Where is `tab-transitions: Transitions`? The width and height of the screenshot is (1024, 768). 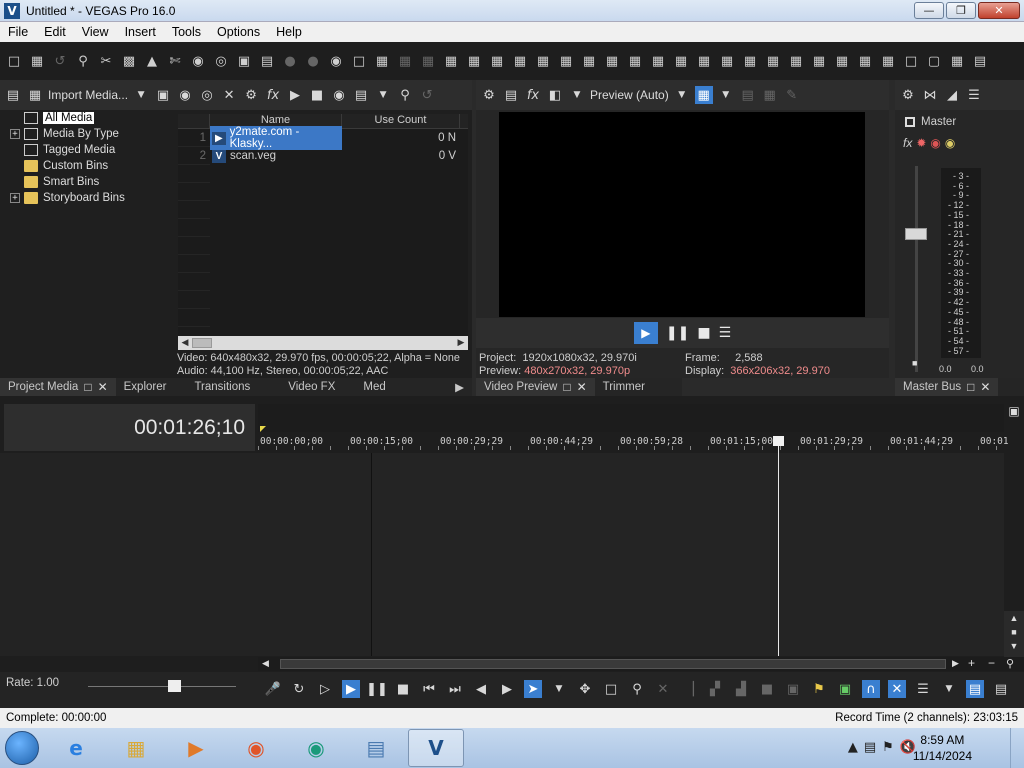
tab-transitions: Transitions is located at coordinates (216, 387).